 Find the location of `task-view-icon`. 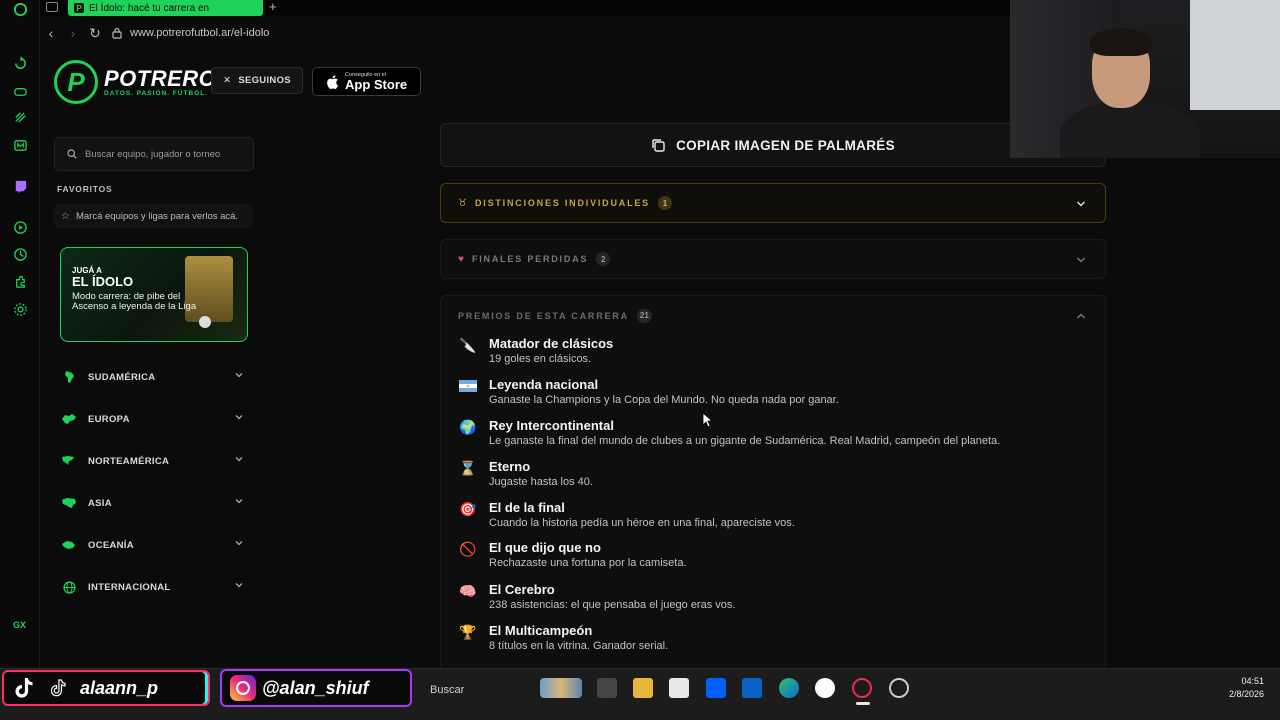

task-view-icon is located at coordinates (607, 688).